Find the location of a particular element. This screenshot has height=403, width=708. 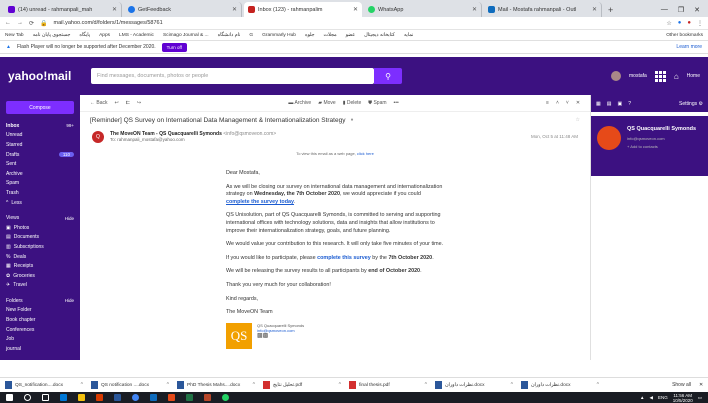

close-message-icon: ✕ is located at coordinates (578, 103).